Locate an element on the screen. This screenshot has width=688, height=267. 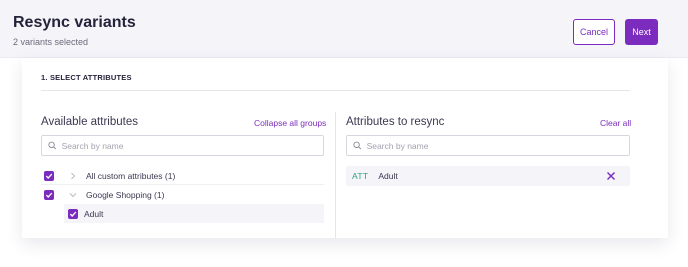
attribute-adult-checkbox is located at coordinates (73, 213).